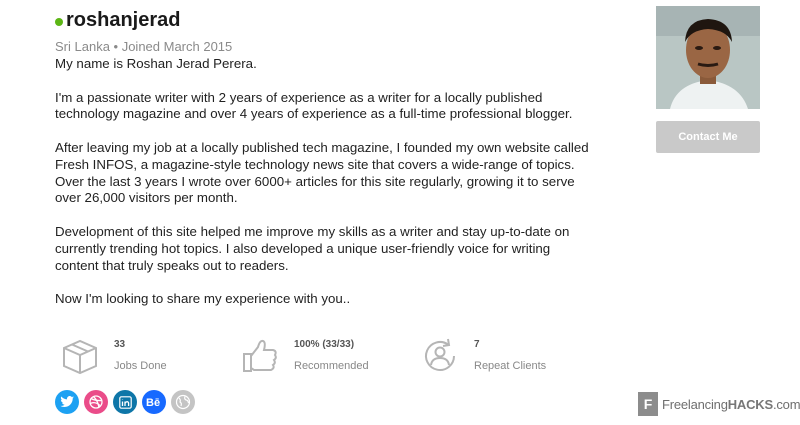 Image resolution: width=800 pixels, height=425 pixels. Describe the element at coordinates (510, 366) in the screenshot. I see `stat-label: Repeat Clients` at that location.